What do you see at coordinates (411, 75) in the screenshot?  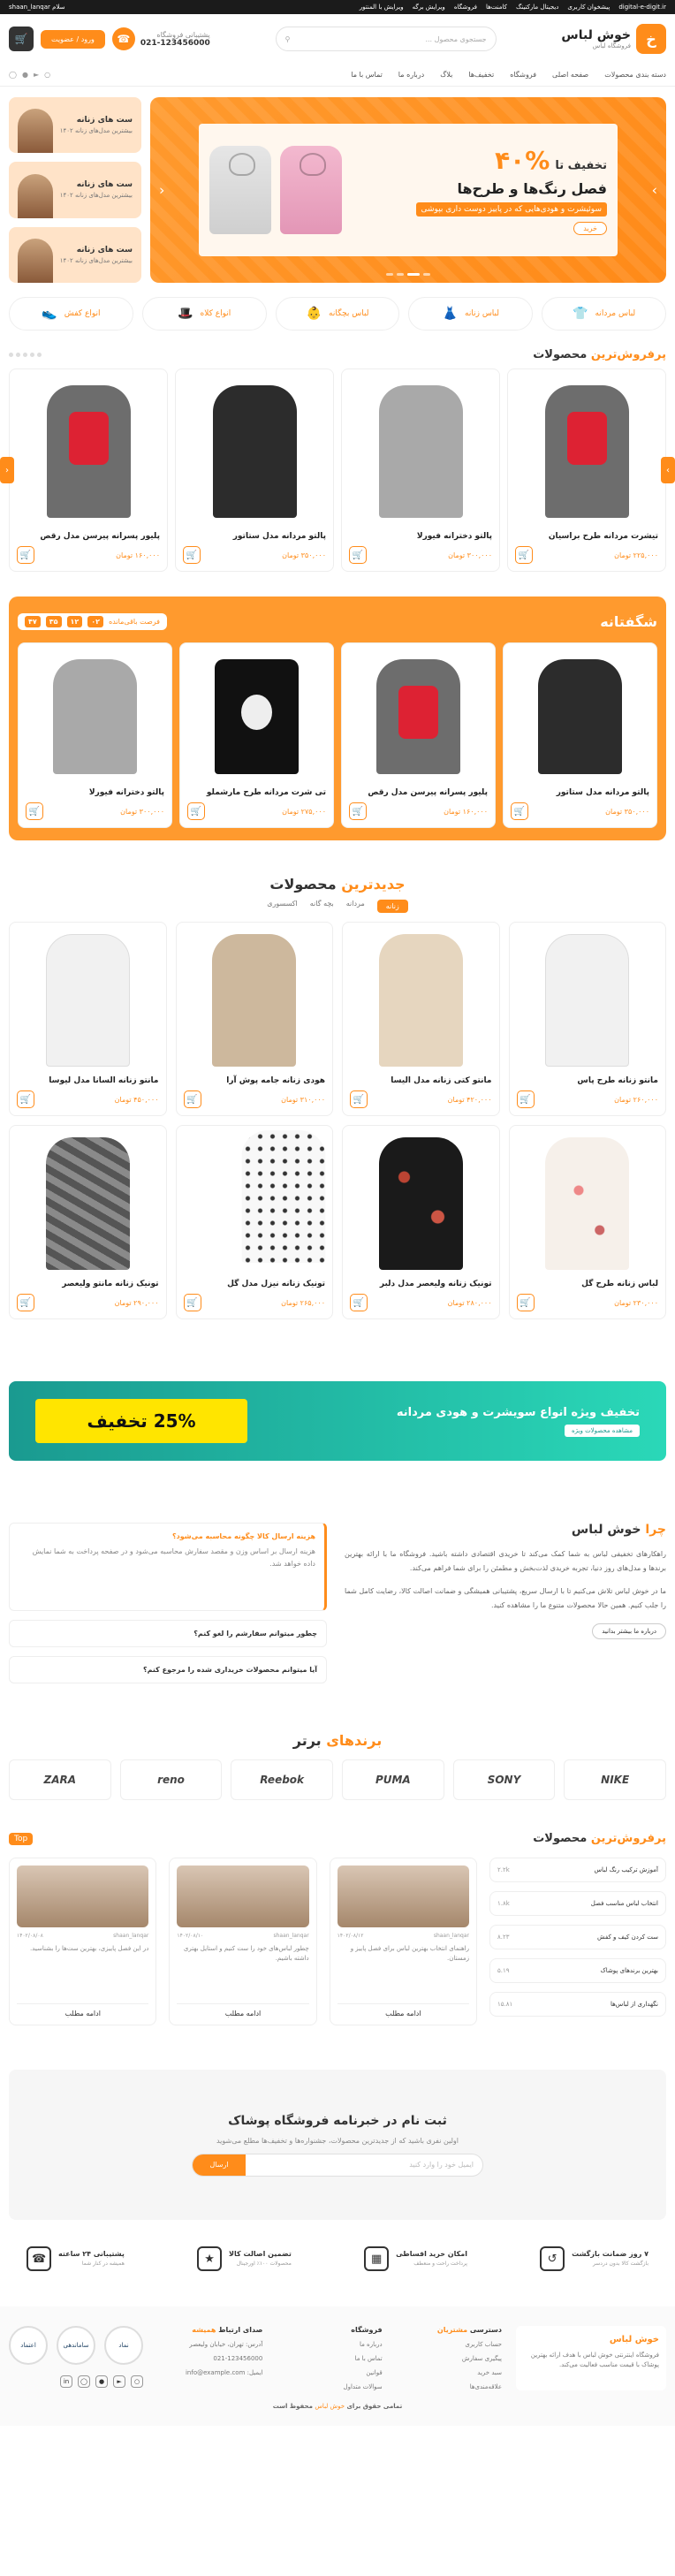 I see `nav-item: درباره ما` at bounding box center [411, 75].